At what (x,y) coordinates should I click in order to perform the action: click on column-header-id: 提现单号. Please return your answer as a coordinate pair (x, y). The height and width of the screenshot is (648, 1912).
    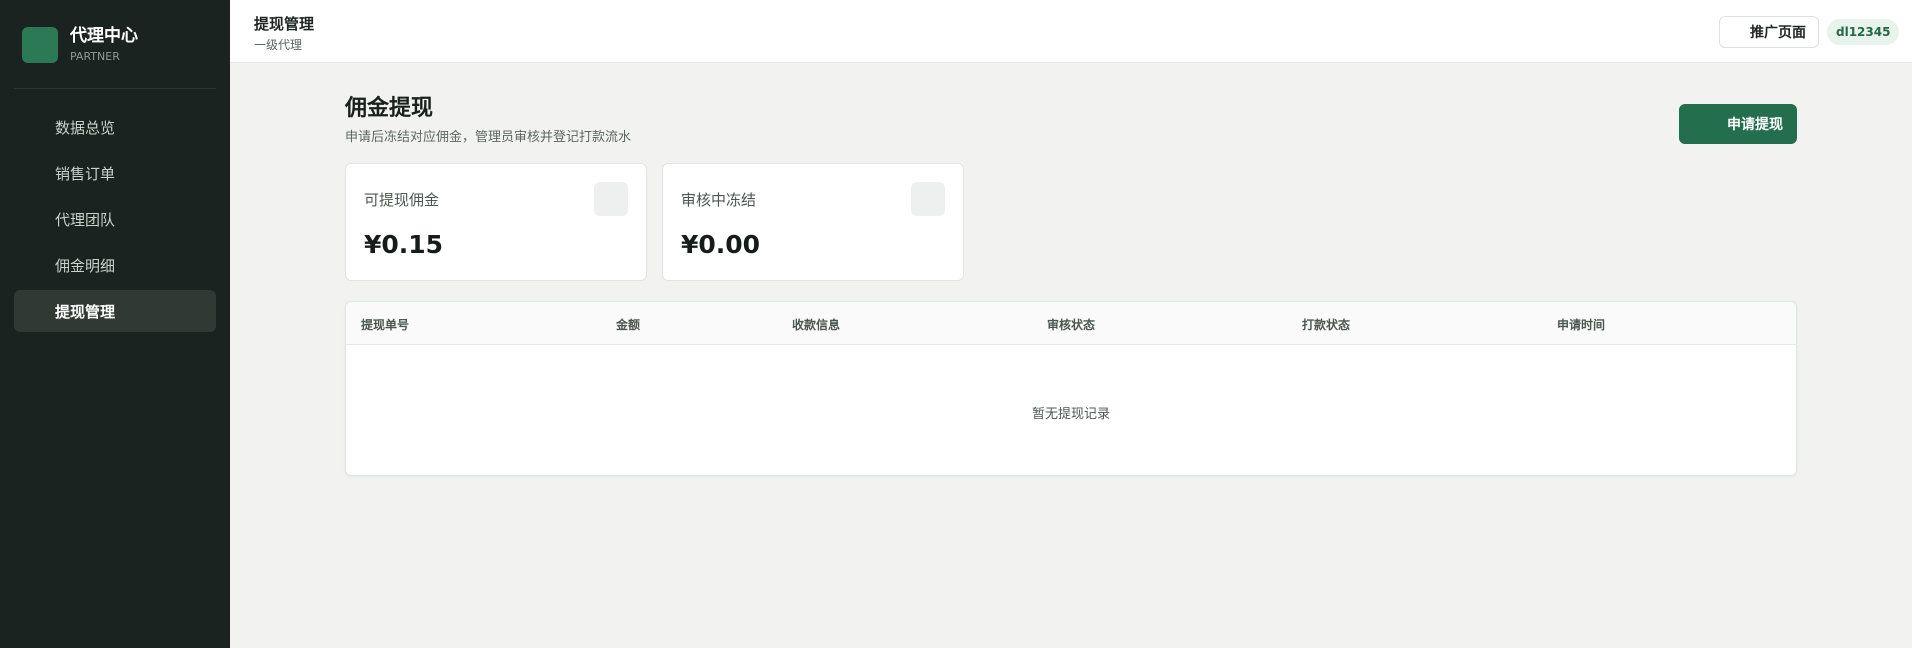
    Looking at the image, I should click on (385, 325).